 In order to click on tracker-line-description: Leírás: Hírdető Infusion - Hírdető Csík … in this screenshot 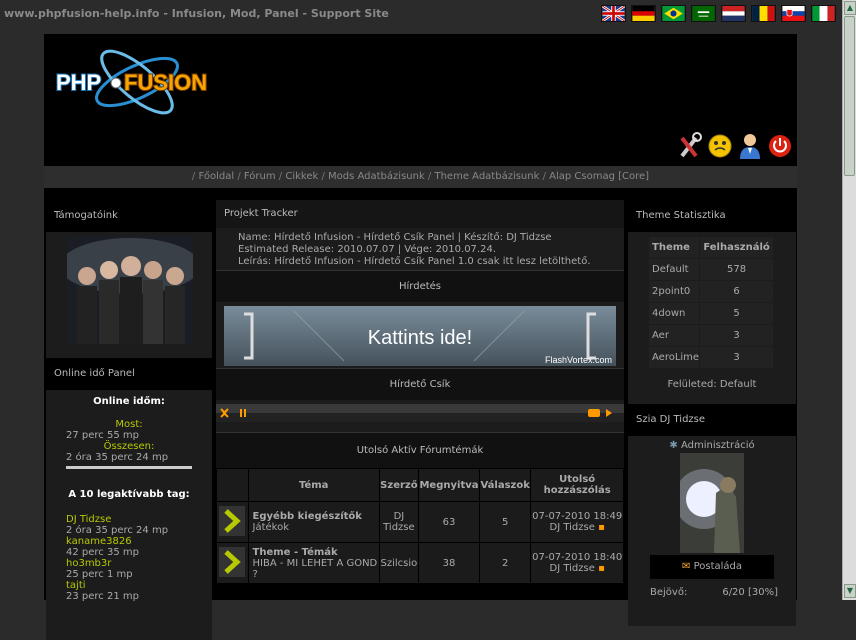, I will do `click(414, 261)`.